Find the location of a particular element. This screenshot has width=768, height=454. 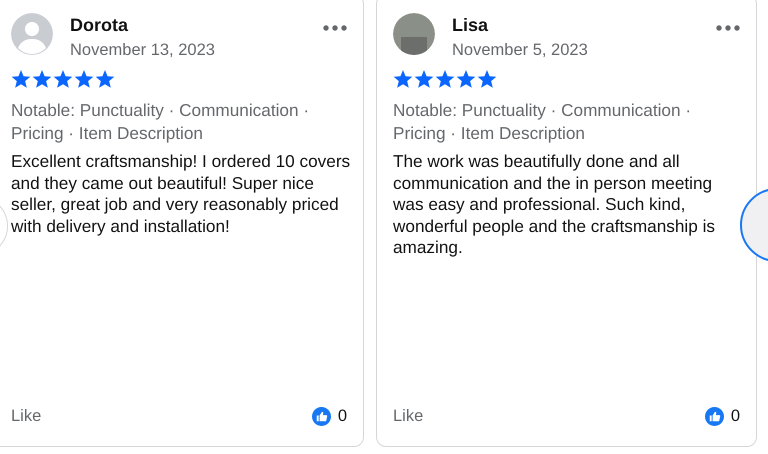

review-text: The work was beautifully done and all communication and the in person meeting was easy and professional. Such kind, wonderful people and the craftsmanship is amazing. is located at coordinates (554, 204).